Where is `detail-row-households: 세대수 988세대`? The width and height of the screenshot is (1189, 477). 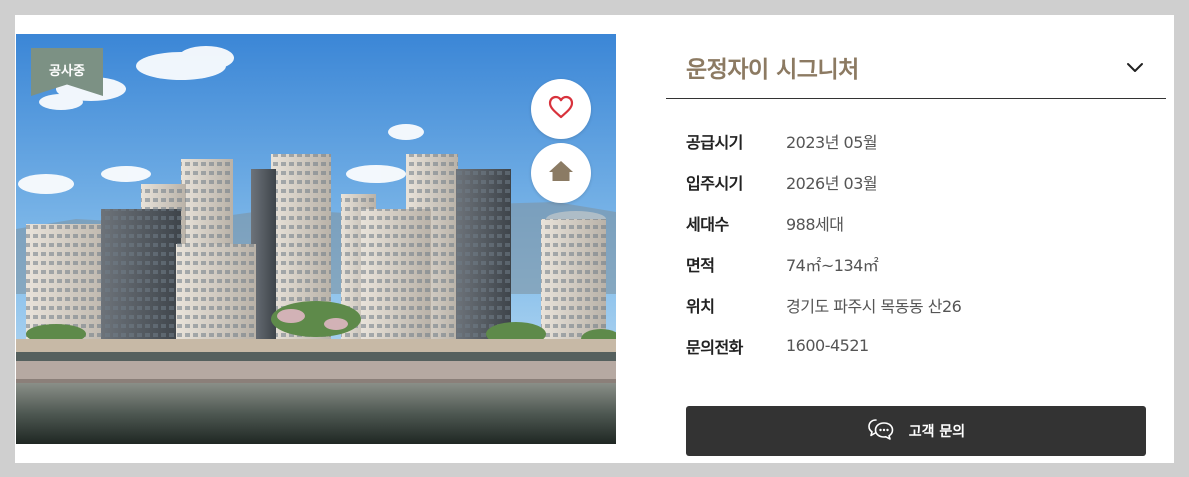 detail-row-households: 세대수 988세대 is located at coordinates (926, 222).